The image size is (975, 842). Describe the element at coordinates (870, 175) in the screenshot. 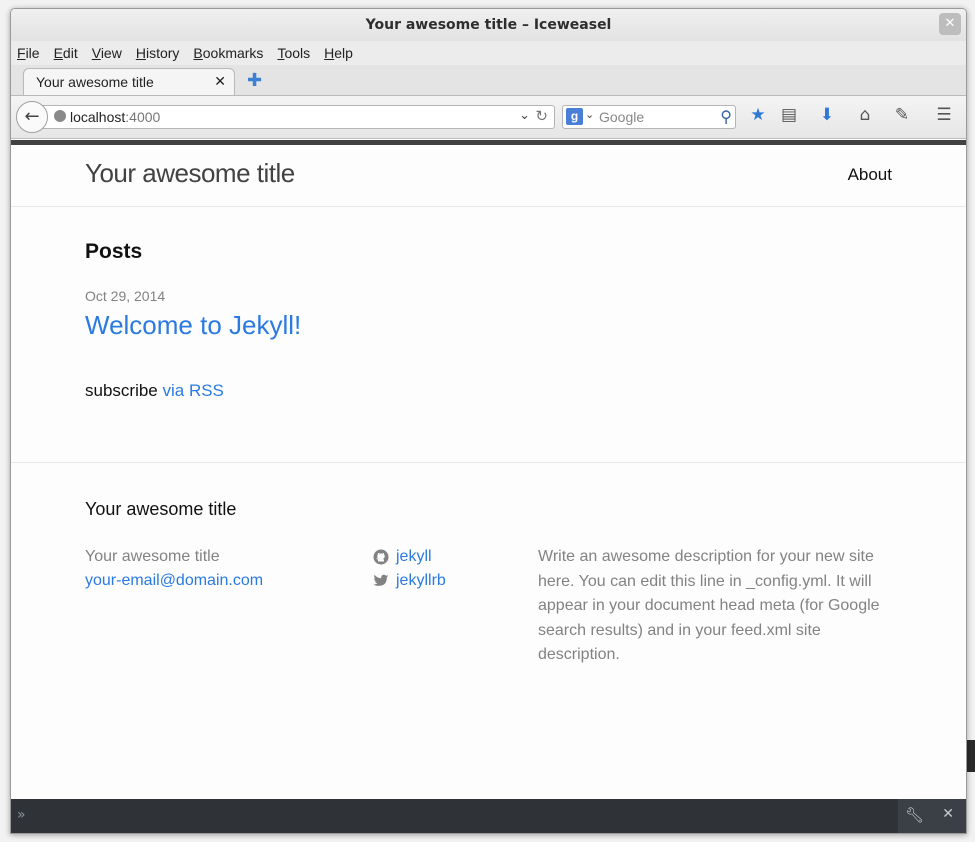

I see `nav-about-link: About` at that location.